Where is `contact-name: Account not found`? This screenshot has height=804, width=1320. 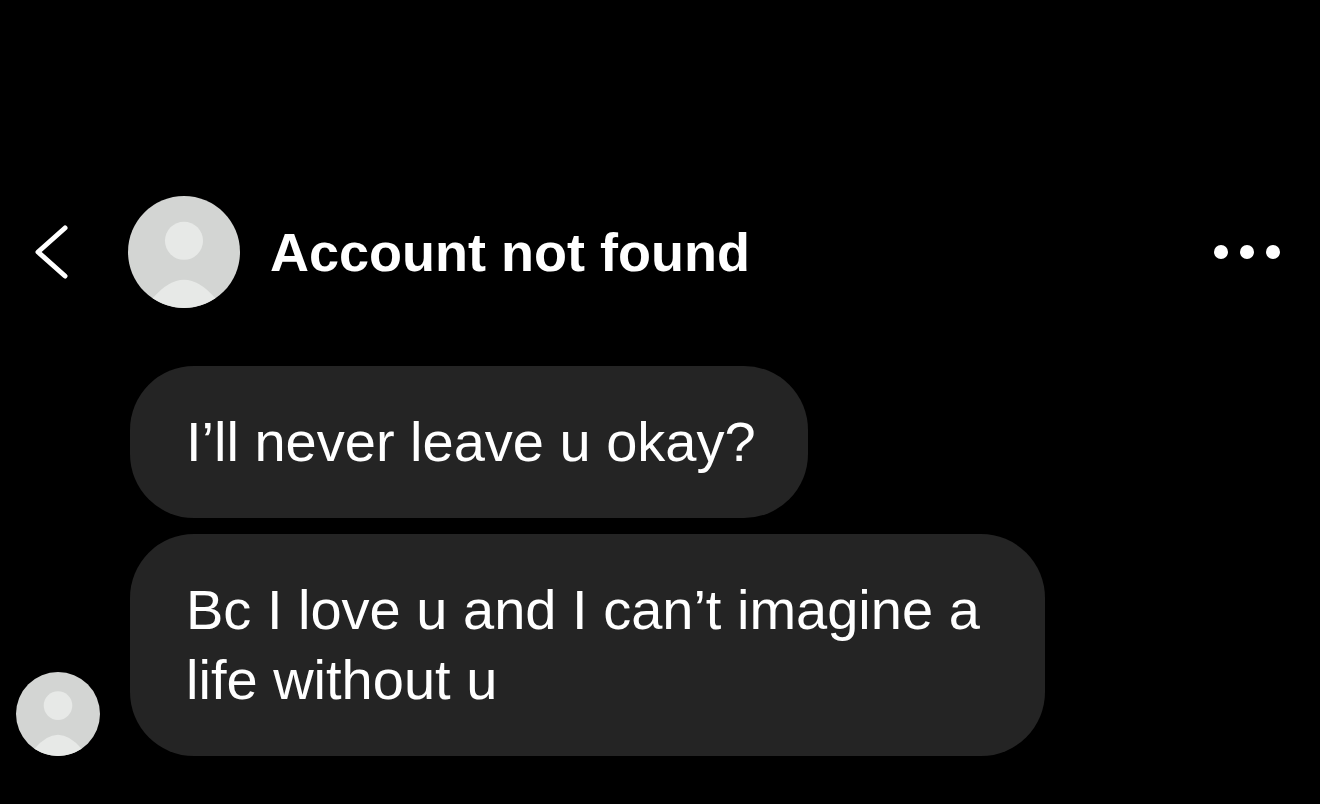 contact-name: Account not found is located at coordinates (510, 252).